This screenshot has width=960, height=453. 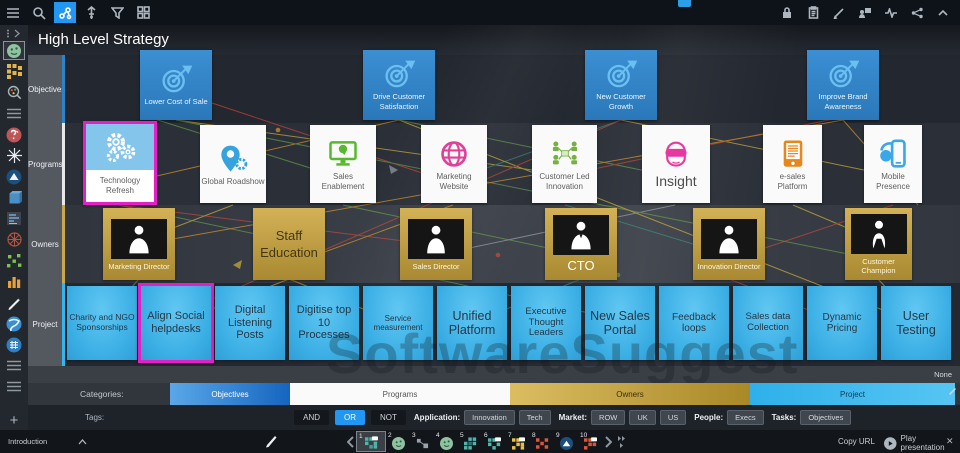 What do you see at coordinates (14, 113) in the screenshot?
I see `list-view-icon` at bounding box center [14, 113].